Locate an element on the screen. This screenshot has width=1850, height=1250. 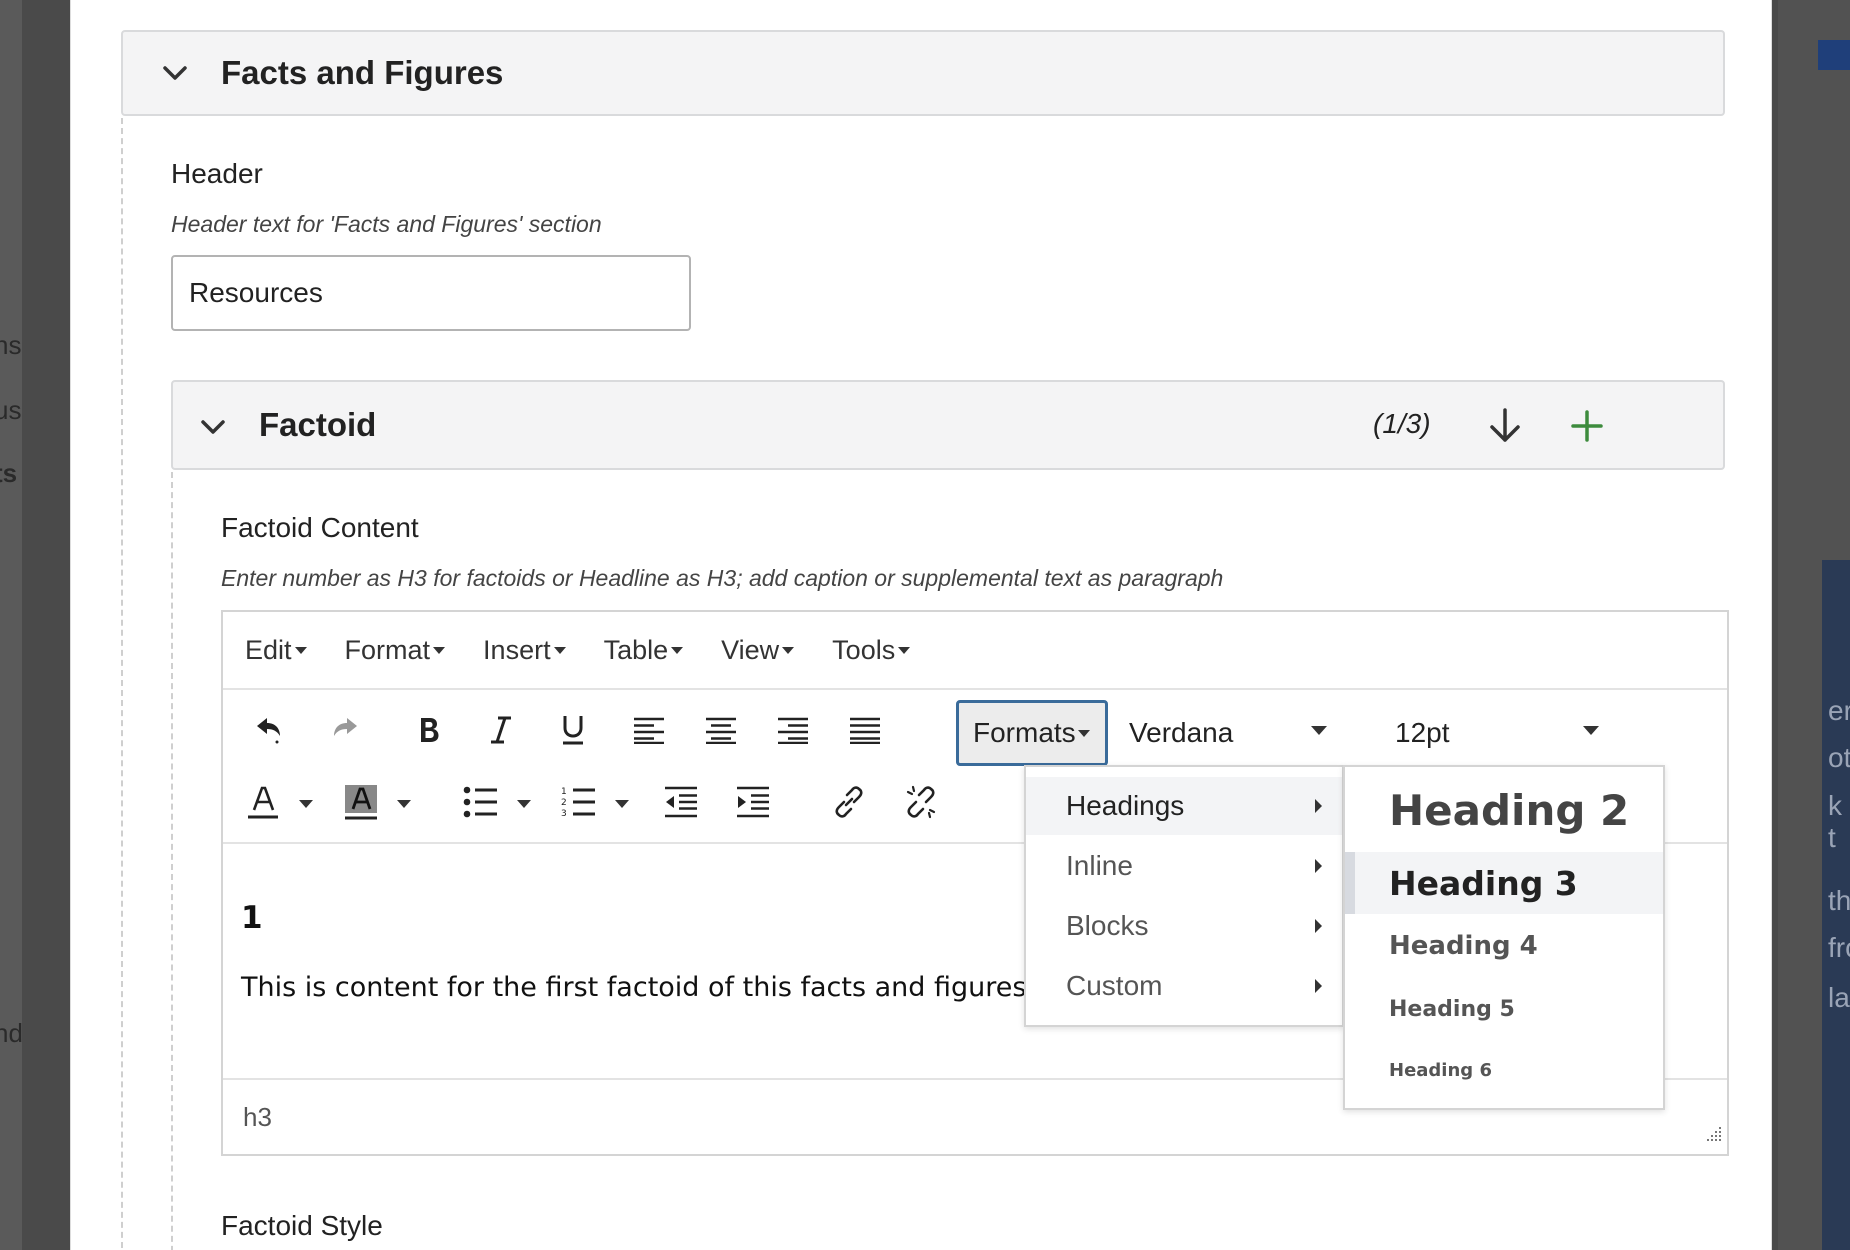
menu-item-label: Heading 3 is located at coordinates (1483, 883).